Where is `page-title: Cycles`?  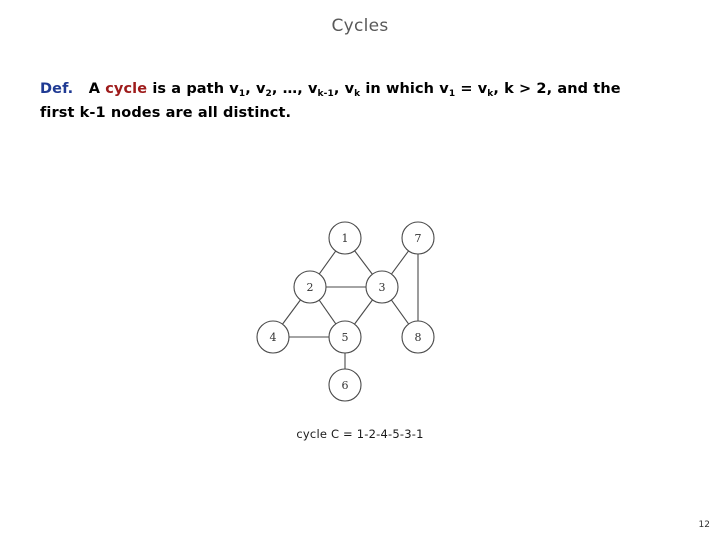 page-title: Cycles is located at coordinates (360, 26).